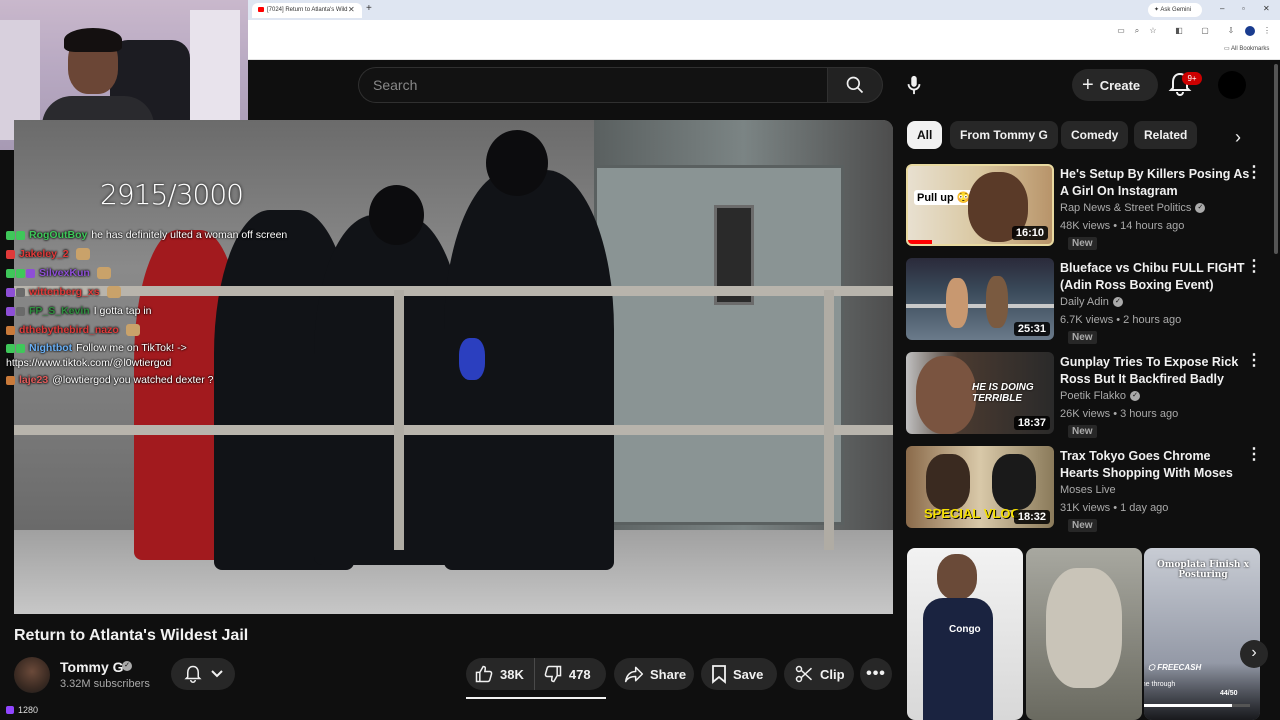  What do you see at coordinates (64, 273) in the screenshot?
I see `chat-username: SilvexKun` at bounding box center [64, 273].